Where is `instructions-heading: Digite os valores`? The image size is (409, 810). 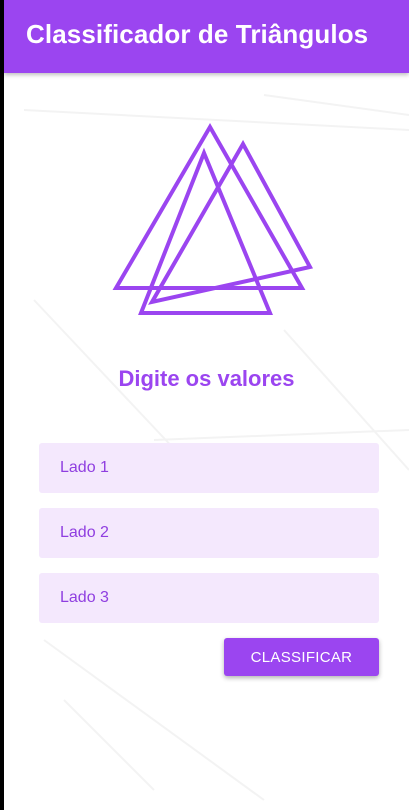 instructions-heading: Digite os valores is located at coordinates (206, 378).